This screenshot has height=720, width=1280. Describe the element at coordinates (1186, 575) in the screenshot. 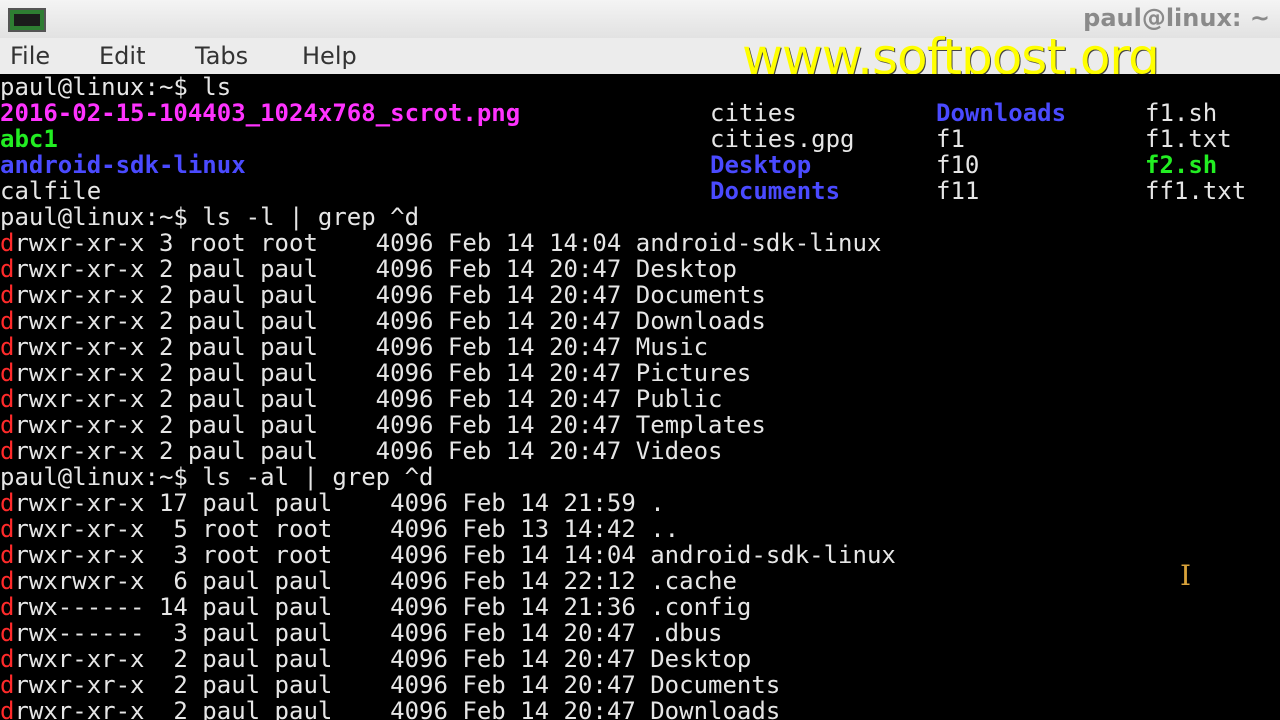

I see `text-cursor-icon: I` at that location.